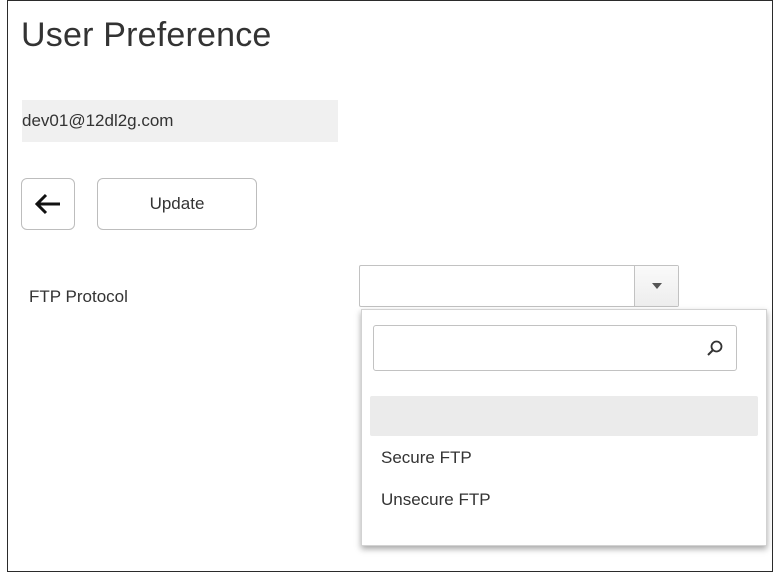  I want to click on dropdown-option-secure-ftp: Secure FTP, so click(564, 458).